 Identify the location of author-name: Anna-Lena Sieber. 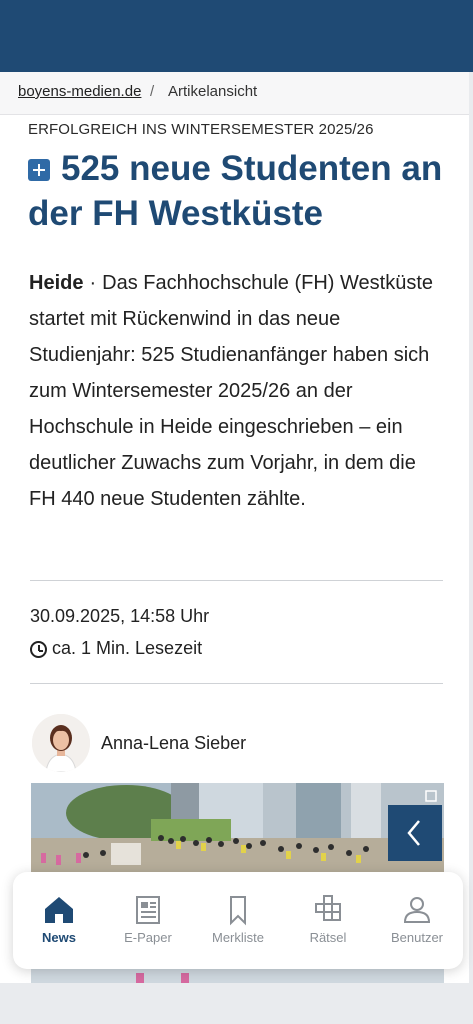
(173, 743).